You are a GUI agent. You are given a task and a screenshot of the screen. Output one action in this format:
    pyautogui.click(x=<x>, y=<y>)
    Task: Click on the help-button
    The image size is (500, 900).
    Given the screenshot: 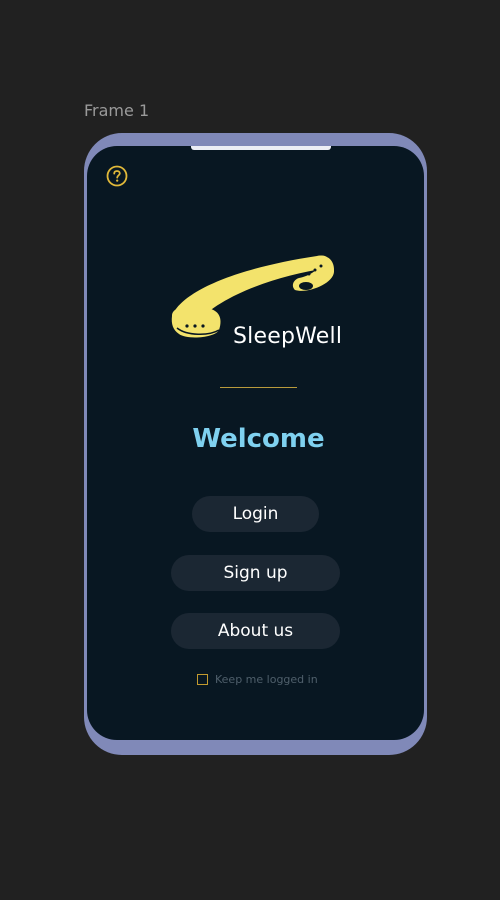 What is the action you would take?
    pyautogui.click(x=117, y=176)
    